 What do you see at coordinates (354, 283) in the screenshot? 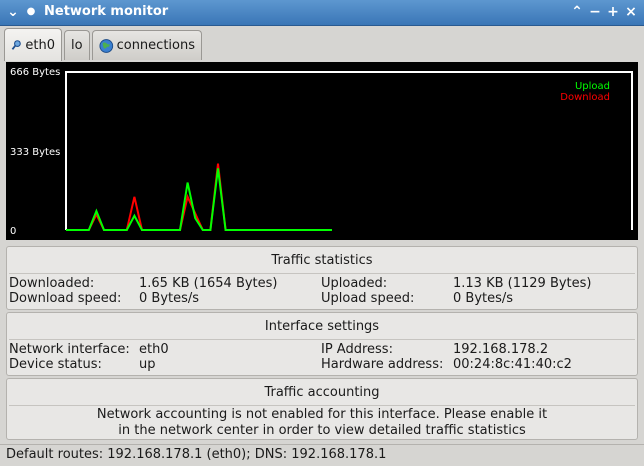
I see `uploaded-label: Uploaded:` at bounding box center [354, 283].